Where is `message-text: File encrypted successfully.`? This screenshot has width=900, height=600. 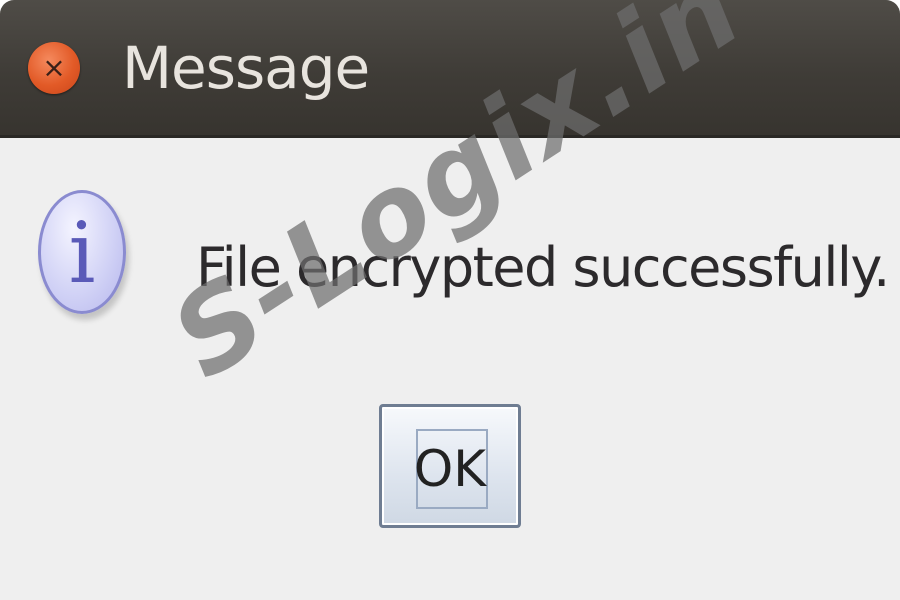 message-text: File encrypted successfully. is located at coordinates (543, 267).